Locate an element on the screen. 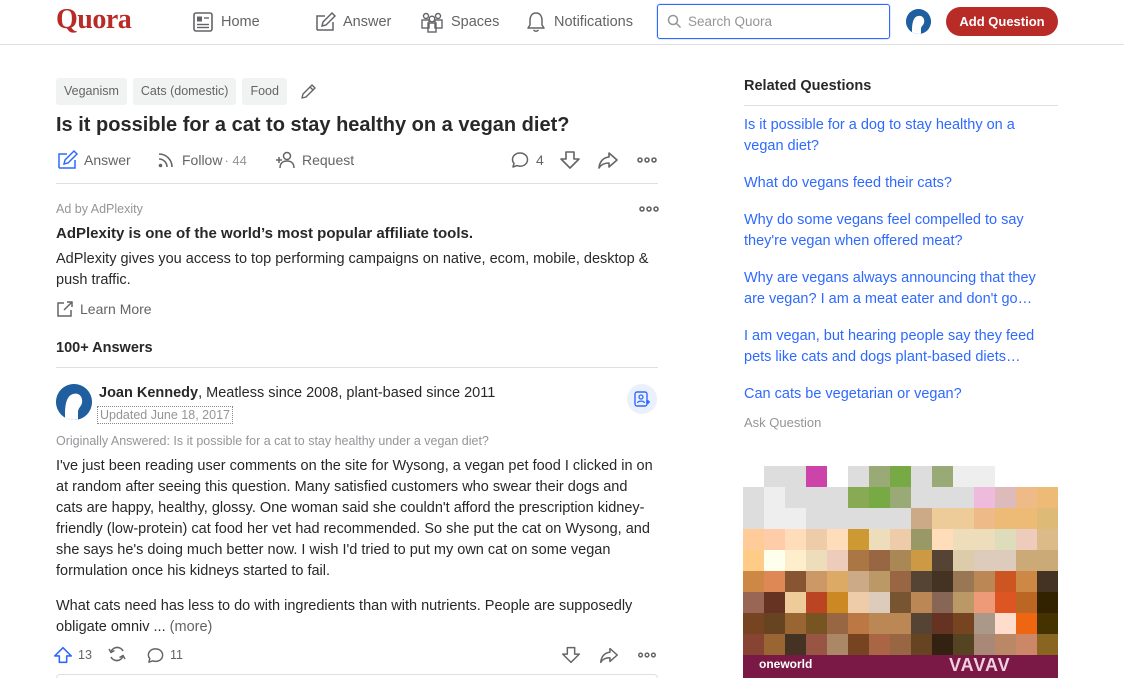 This screenshot has width=1124, height=678. answer-date: Updated June 18, 2017 is located at coordinates (165, 415).